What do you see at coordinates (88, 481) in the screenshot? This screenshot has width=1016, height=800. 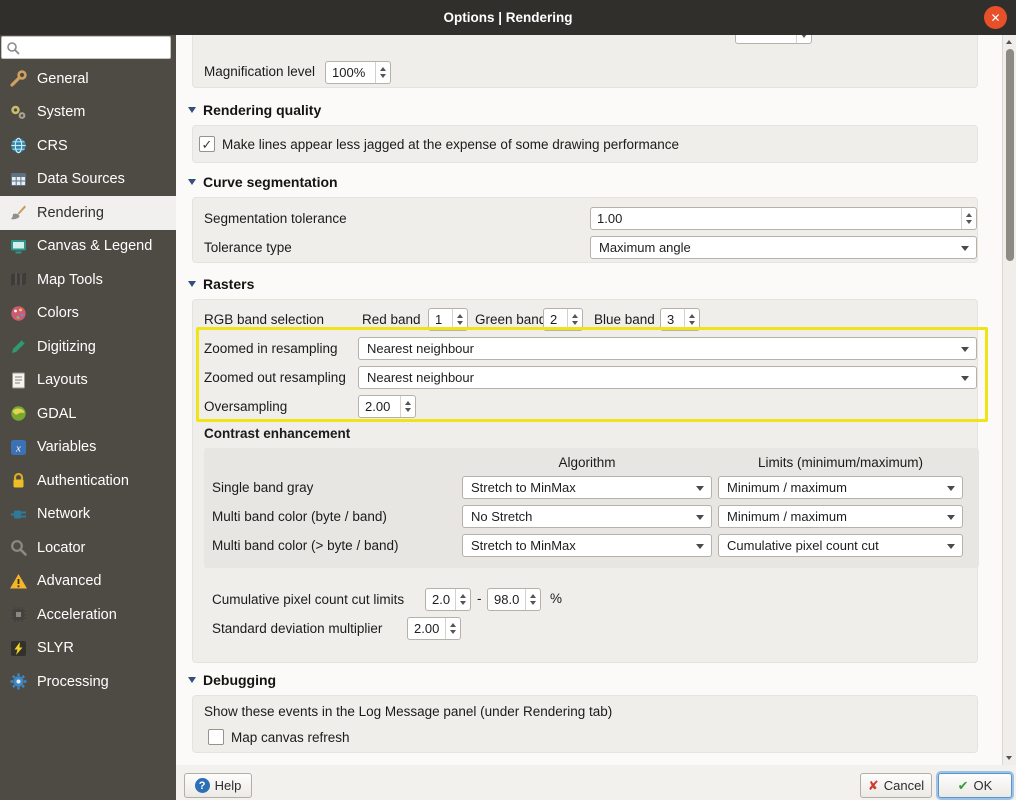 I see `sidebar-item-authentication: Authentication` at bounding box center [88, 481].